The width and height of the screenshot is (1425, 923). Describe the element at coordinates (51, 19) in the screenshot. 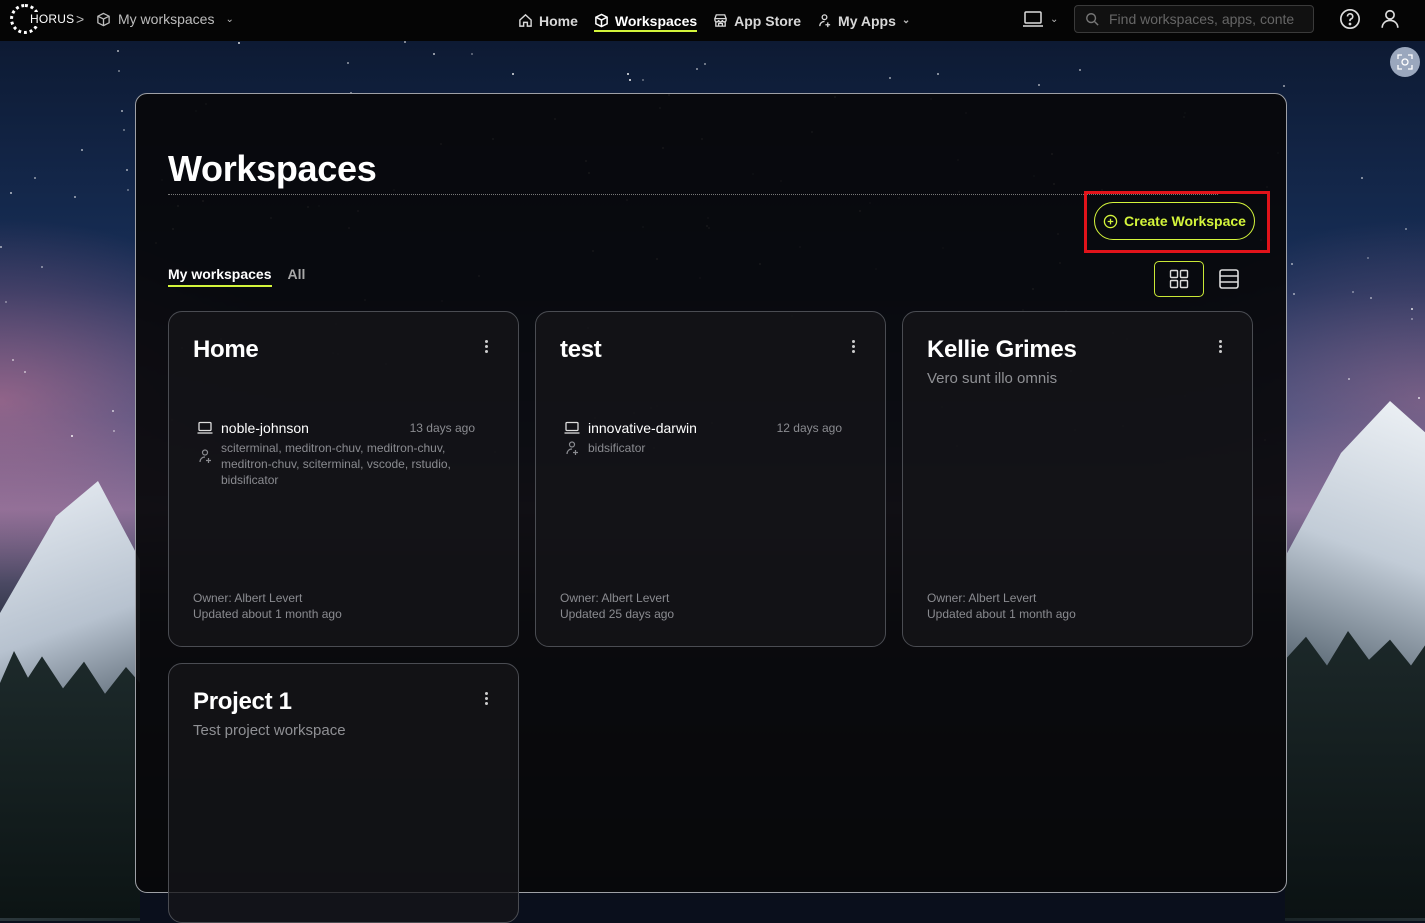

I see `logo-text: HORUS` at that location.